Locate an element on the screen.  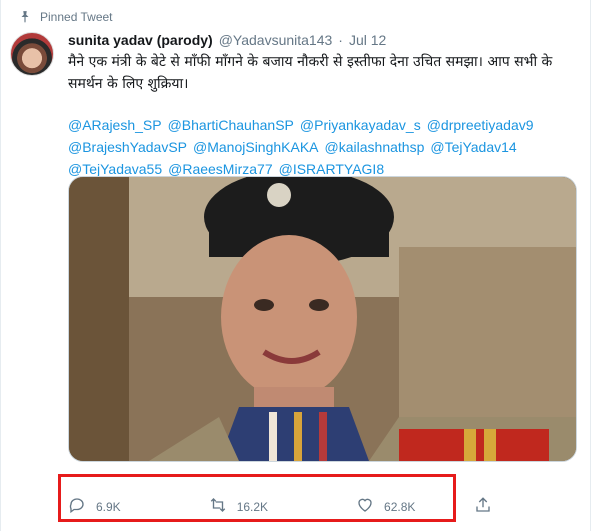
mention-link: @RaeesMirza77 is located at coordinates (220, 169).